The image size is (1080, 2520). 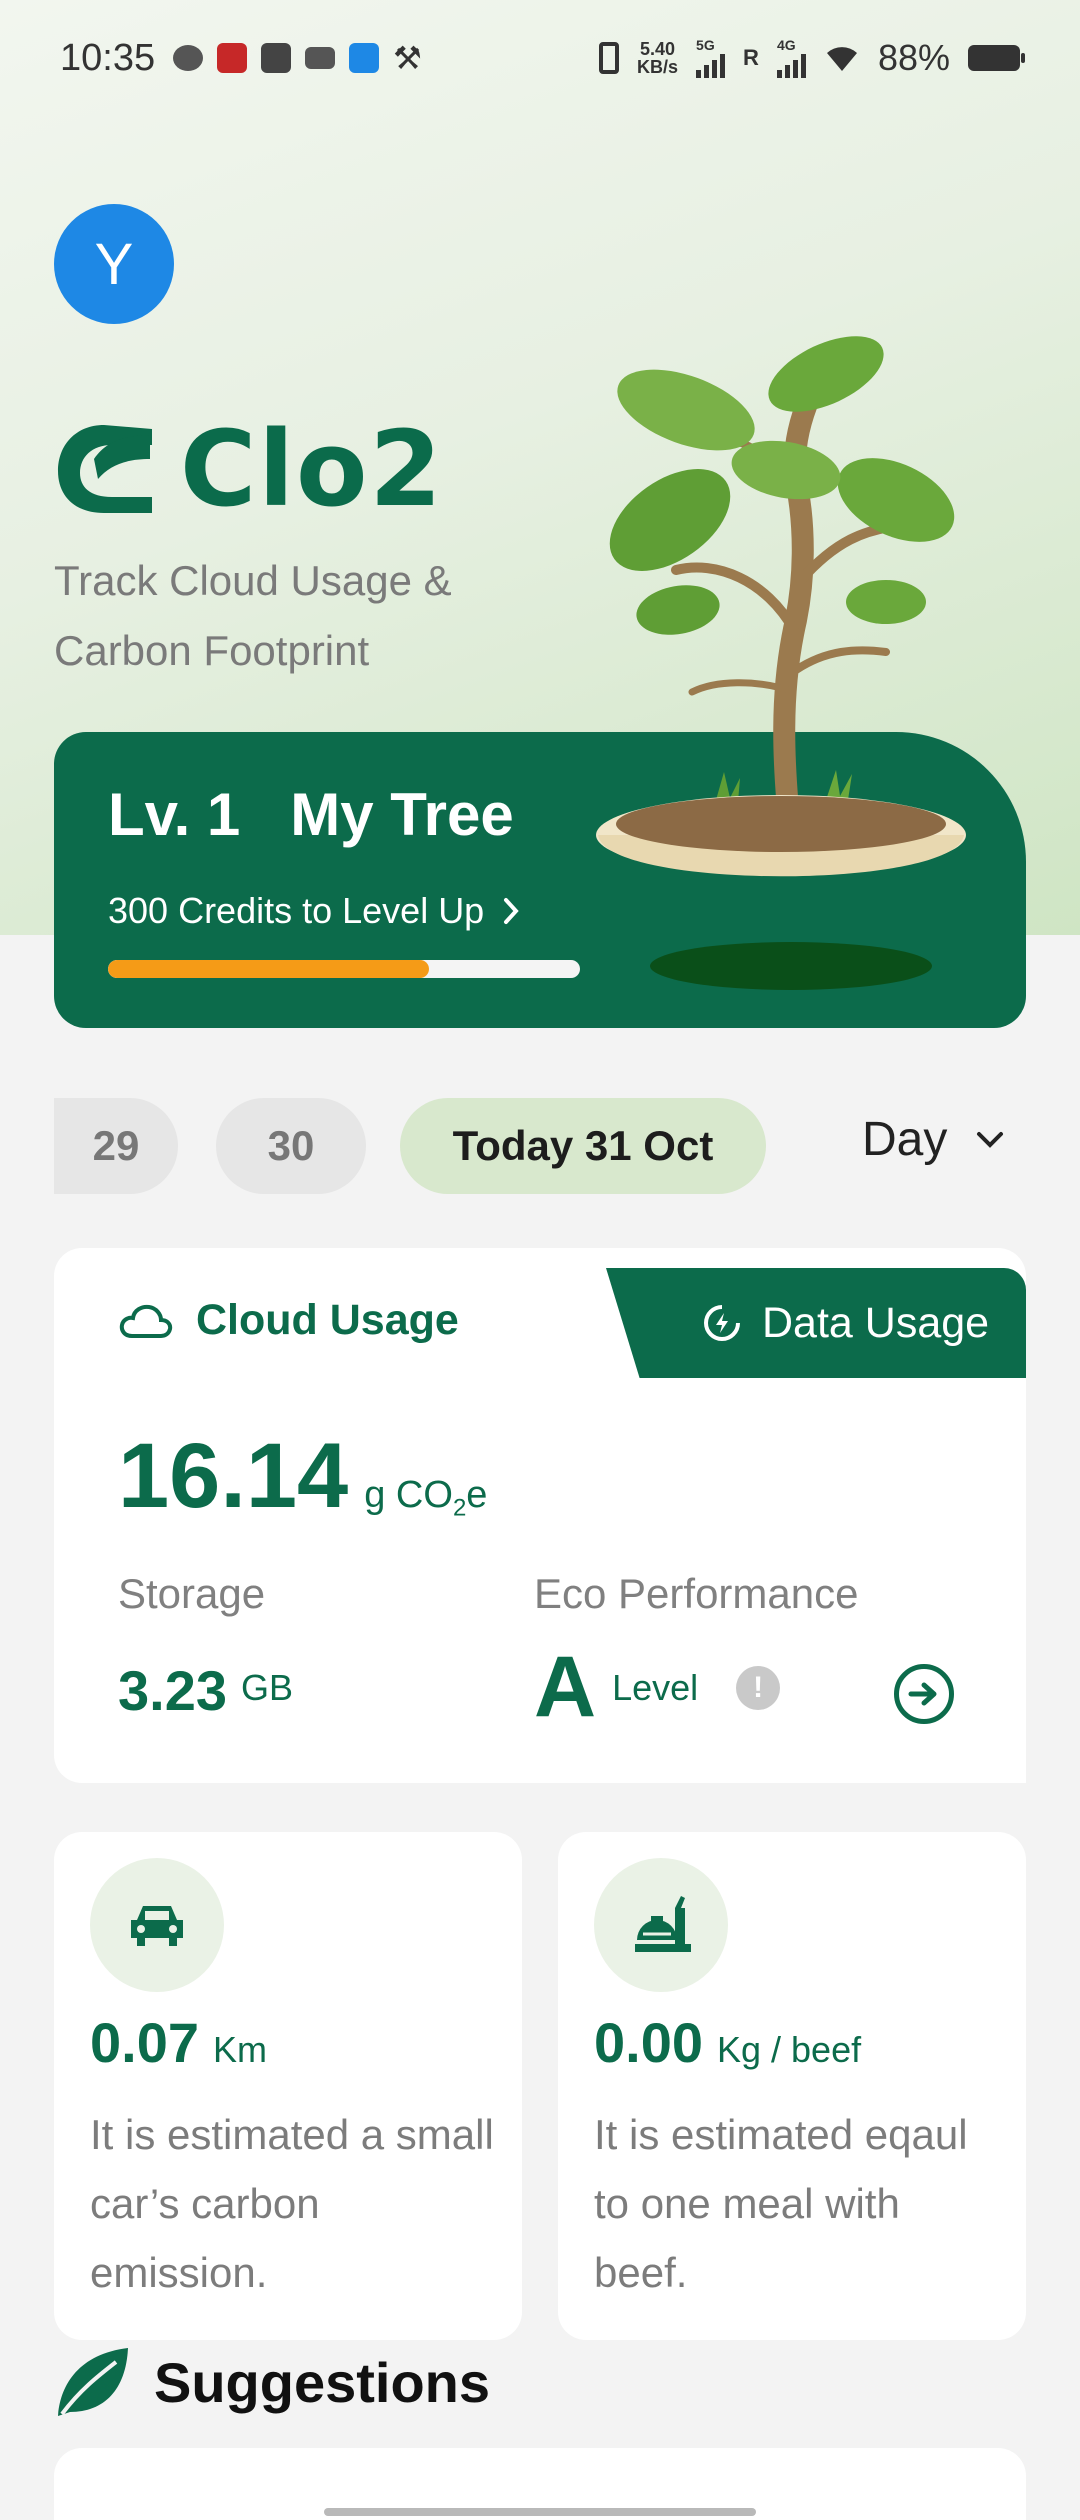 I want to click on storage-label: Storage, so click(x=192, y=1593).